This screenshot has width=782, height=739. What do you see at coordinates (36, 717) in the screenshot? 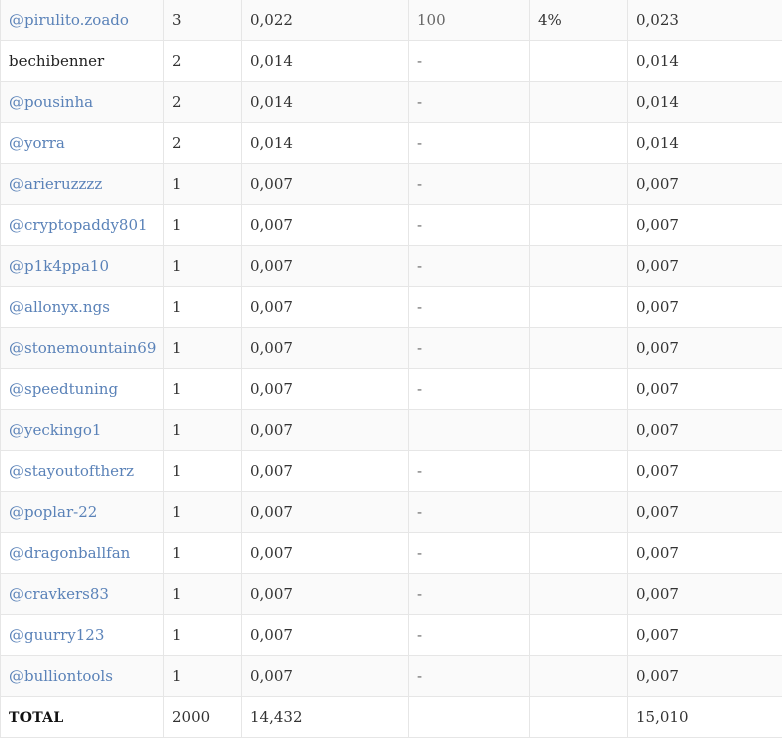
I see `total-label: TOTAL` at bounding box center [36, 717].